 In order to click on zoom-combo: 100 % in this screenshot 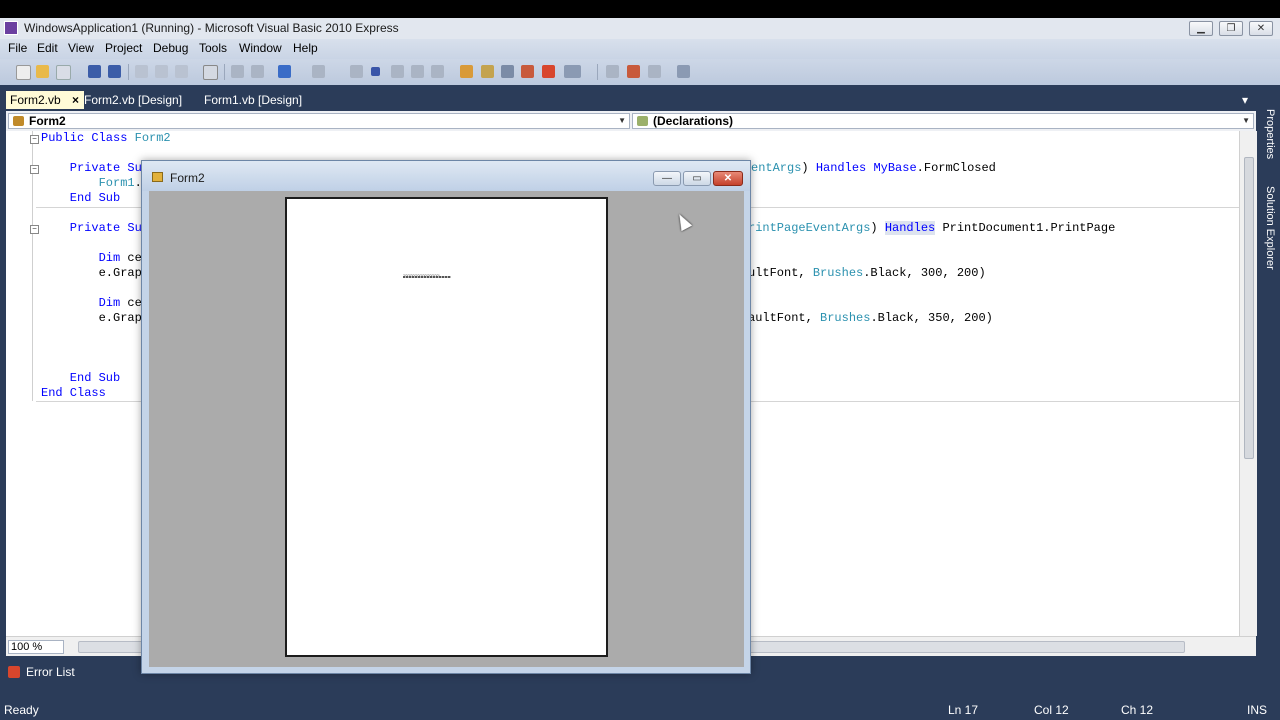, I will do `click(36, 647)`.